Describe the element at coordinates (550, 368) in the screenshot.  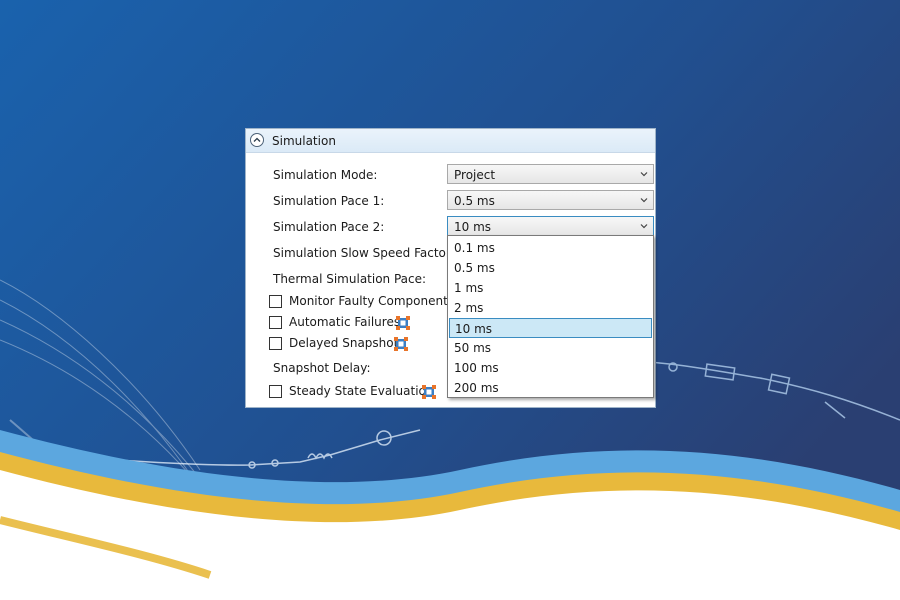
I see `dropdown-option: 100 ms` at that location.